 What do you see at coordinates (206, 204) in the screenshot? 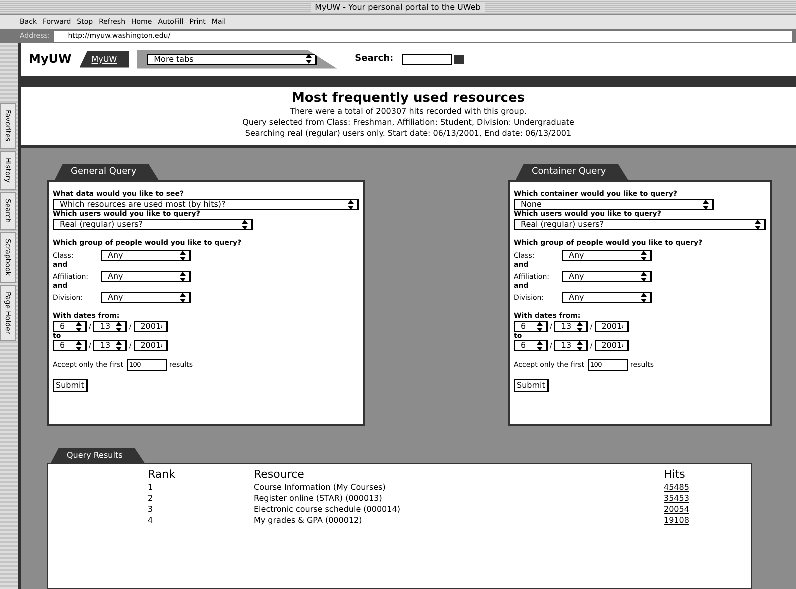
I see `dropdown: Which resources are used most (by hits)?` at bounding box center [206, 204].